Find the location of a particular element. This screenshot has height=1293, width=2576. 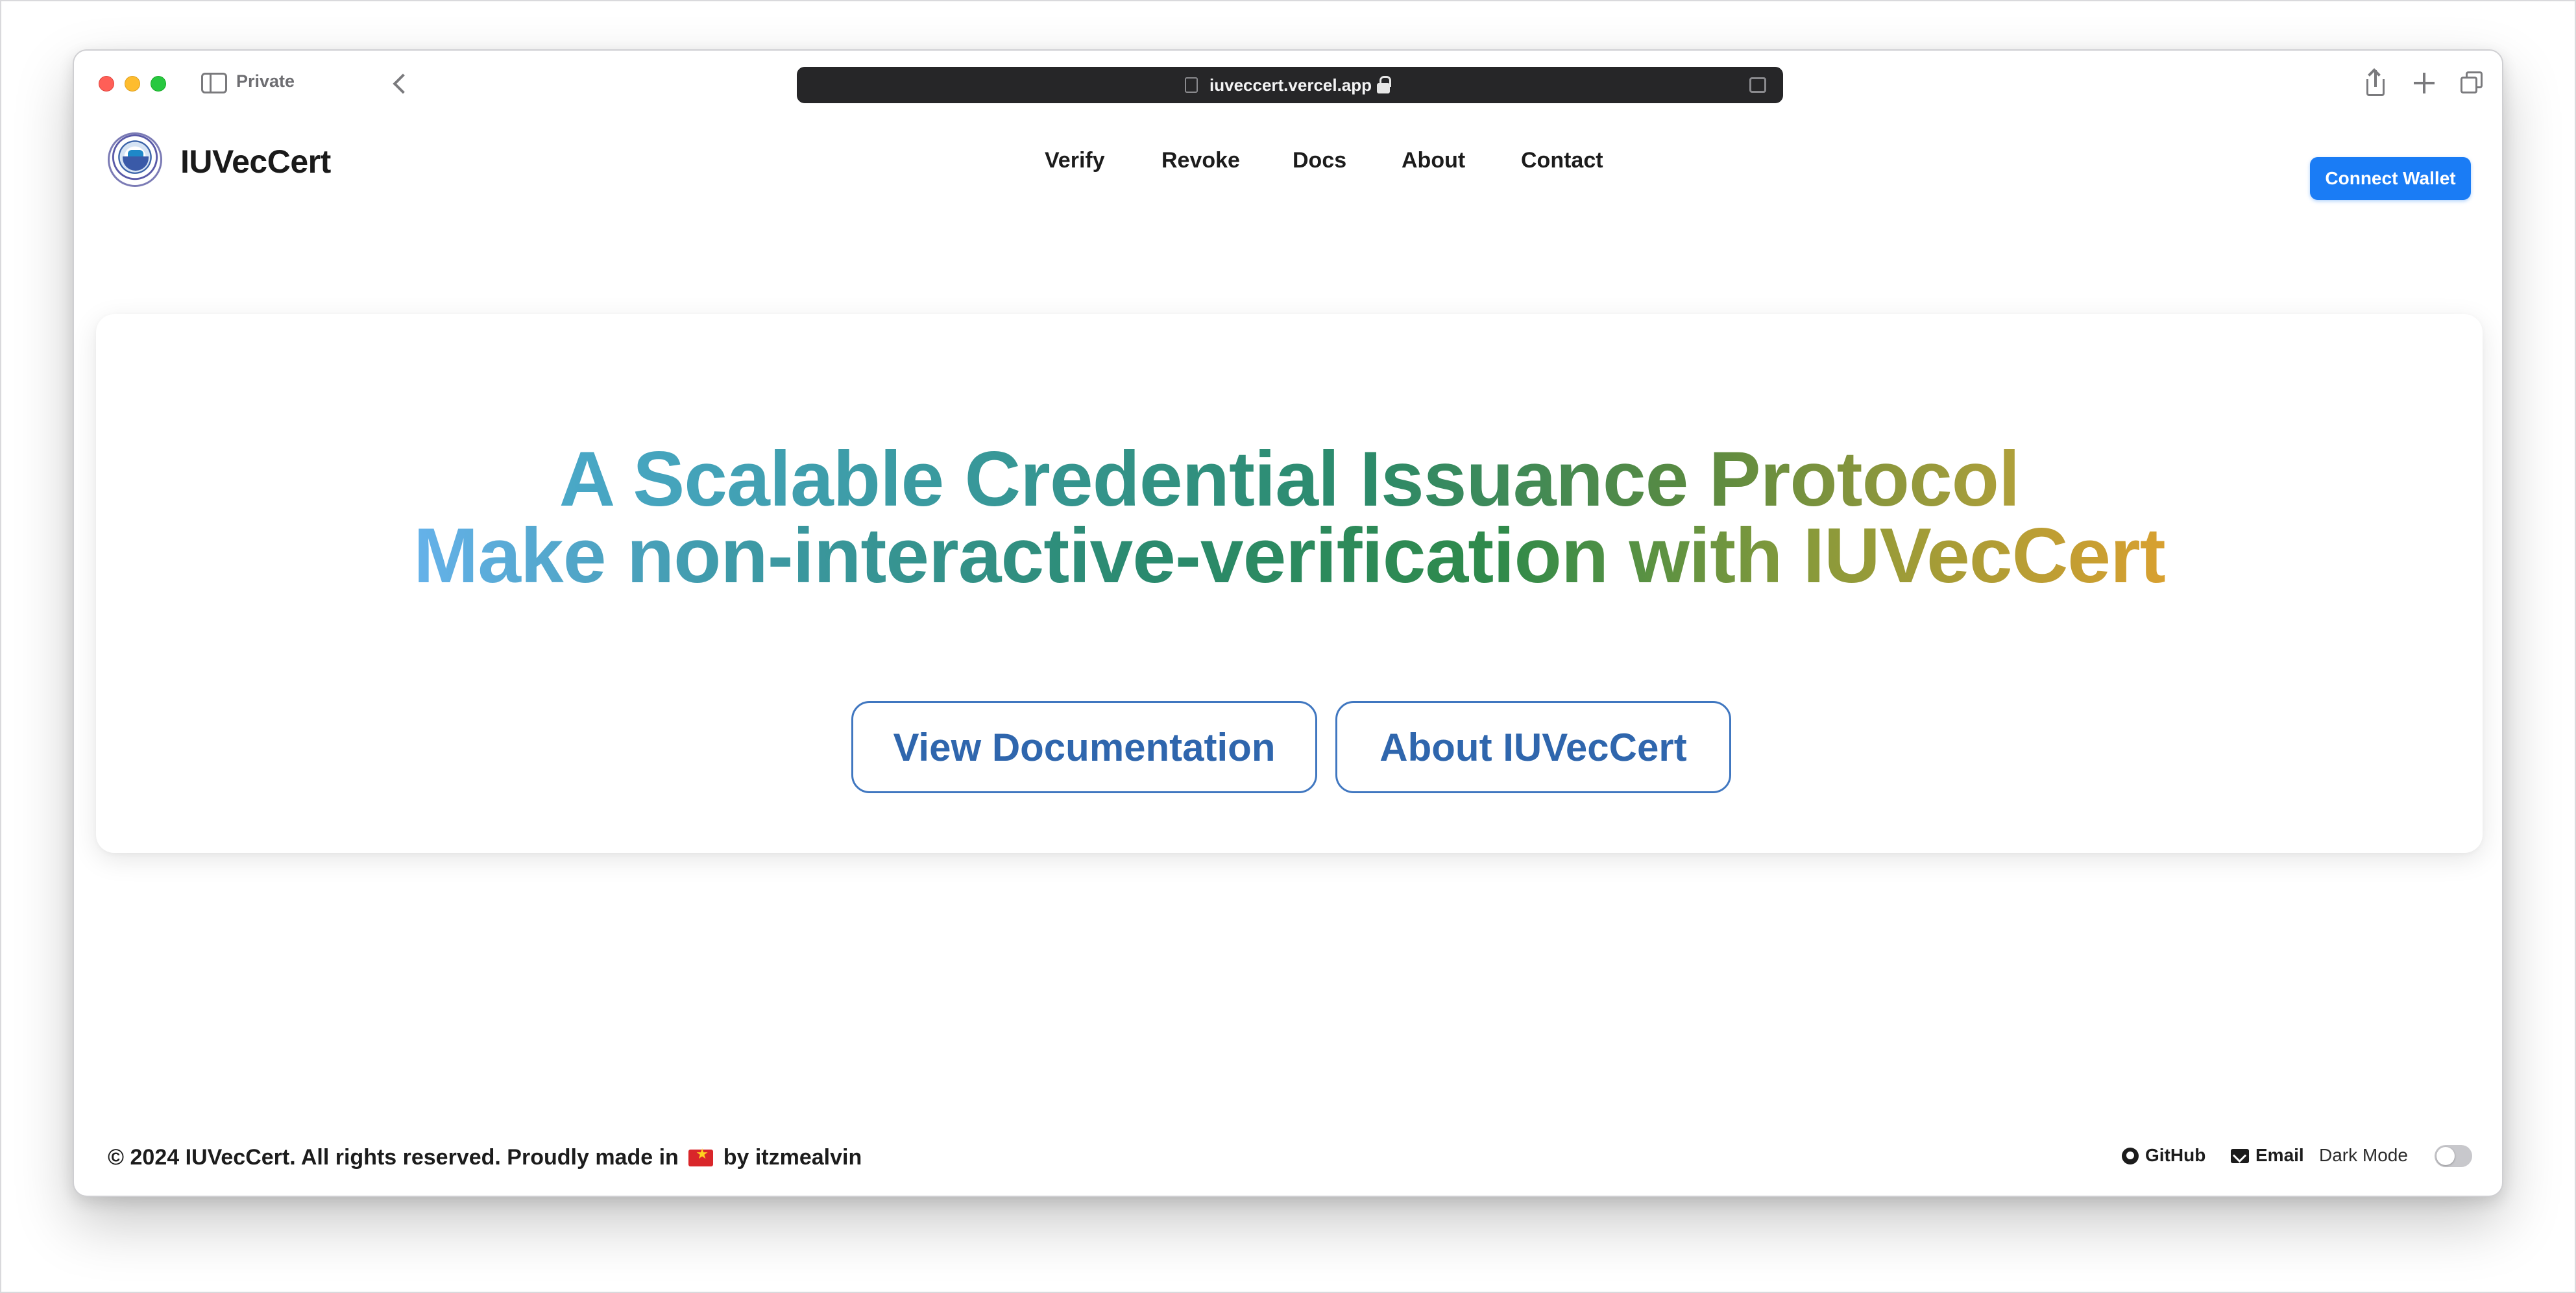

footer-links: GitHub Email Dark Mode is located at coordinates (2297, 1159).